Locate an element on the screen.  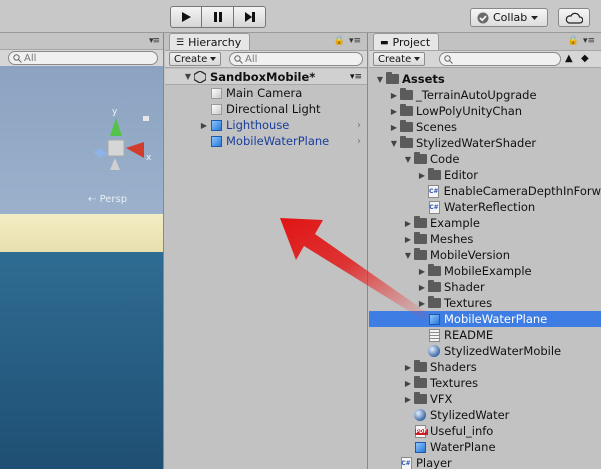
project-row: ▶ LowPolyUnityChan is located at coordinates (485, 111).